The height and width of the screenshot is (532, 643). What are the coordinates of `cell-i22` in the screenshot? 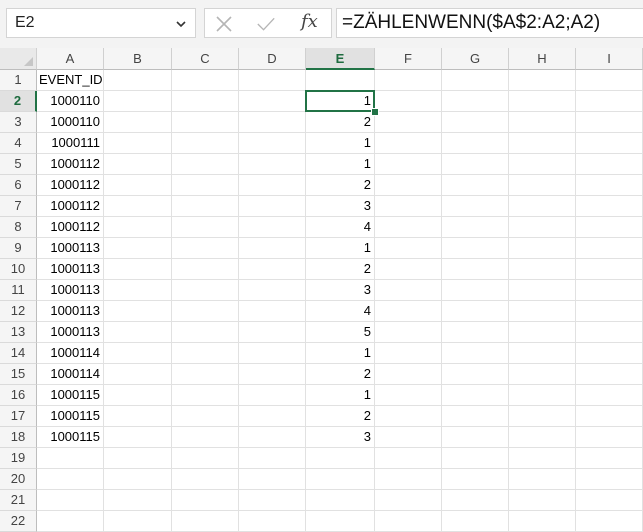 It's located at (609, 521).